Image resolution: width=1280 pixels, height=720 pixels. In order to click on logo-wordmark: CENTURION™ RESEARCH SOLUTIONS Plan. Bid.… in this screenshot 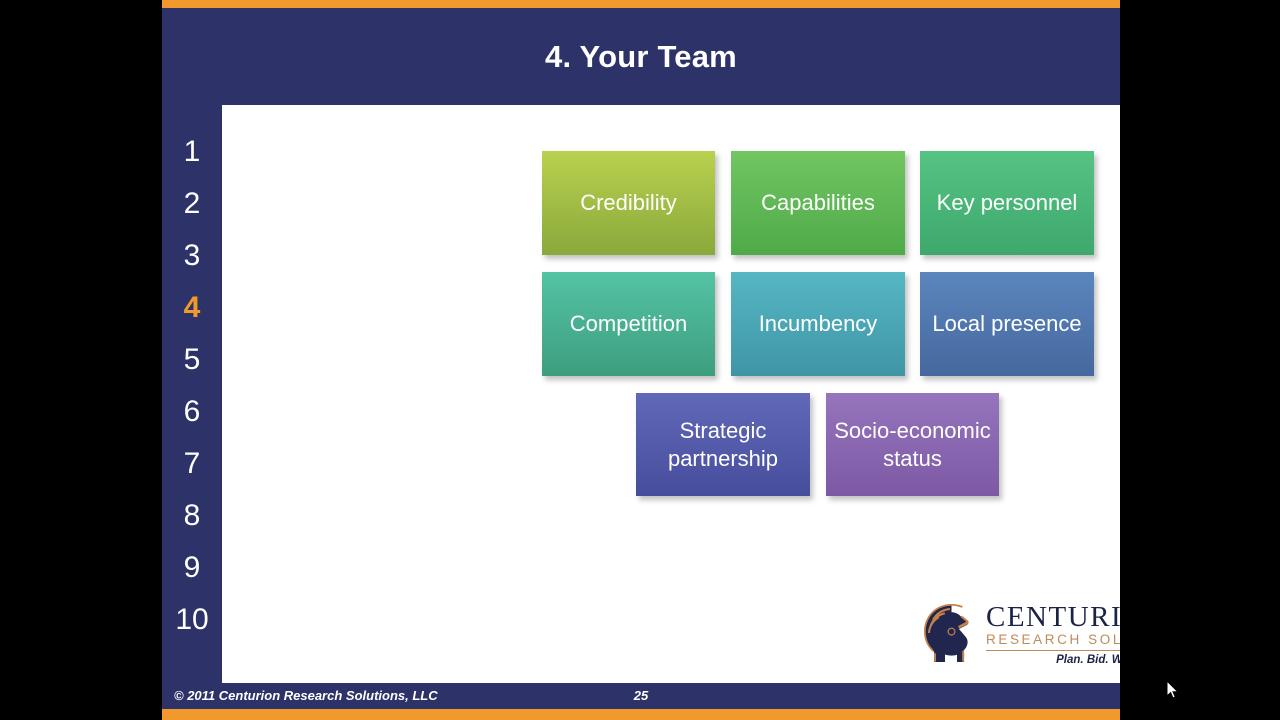, I will do `click(1053, 635)`.